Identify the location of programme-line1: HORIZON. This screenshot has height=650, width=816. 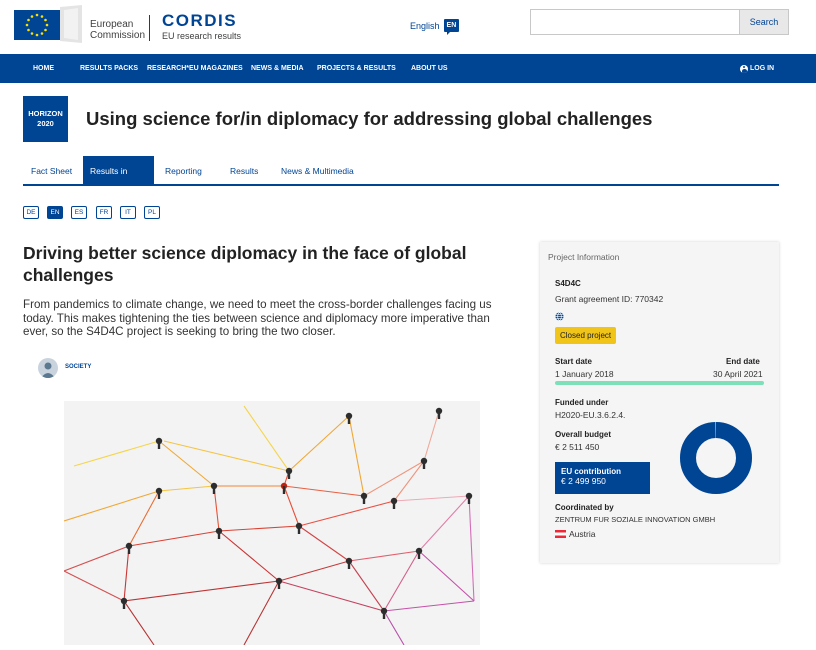
(45, 113).